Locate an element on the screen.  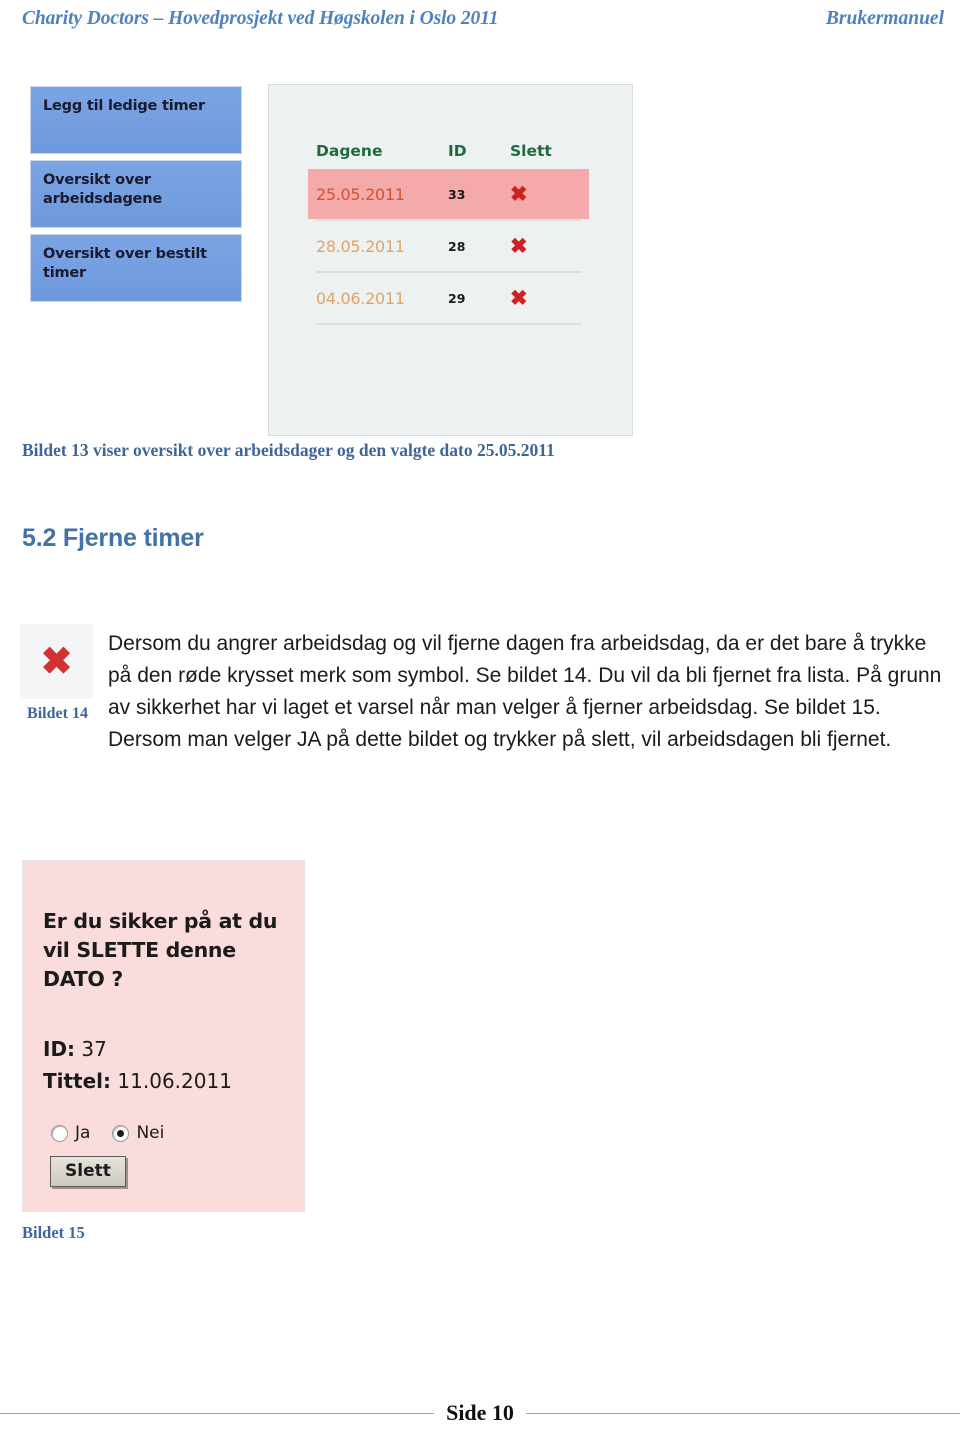
radio-button-icon-ja is located at coordinates (59, 1133).